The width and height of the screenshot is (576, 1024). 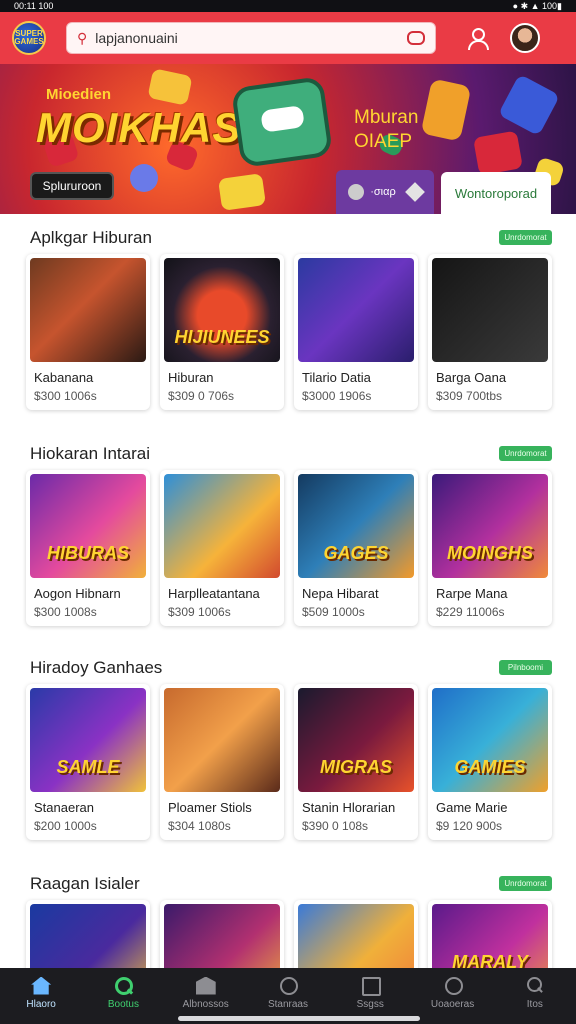 What do you see at coordinates (490, 526) in the screenshot?
I see `game-thumbnail: MOINGHS` at bounding box center [490, 526].